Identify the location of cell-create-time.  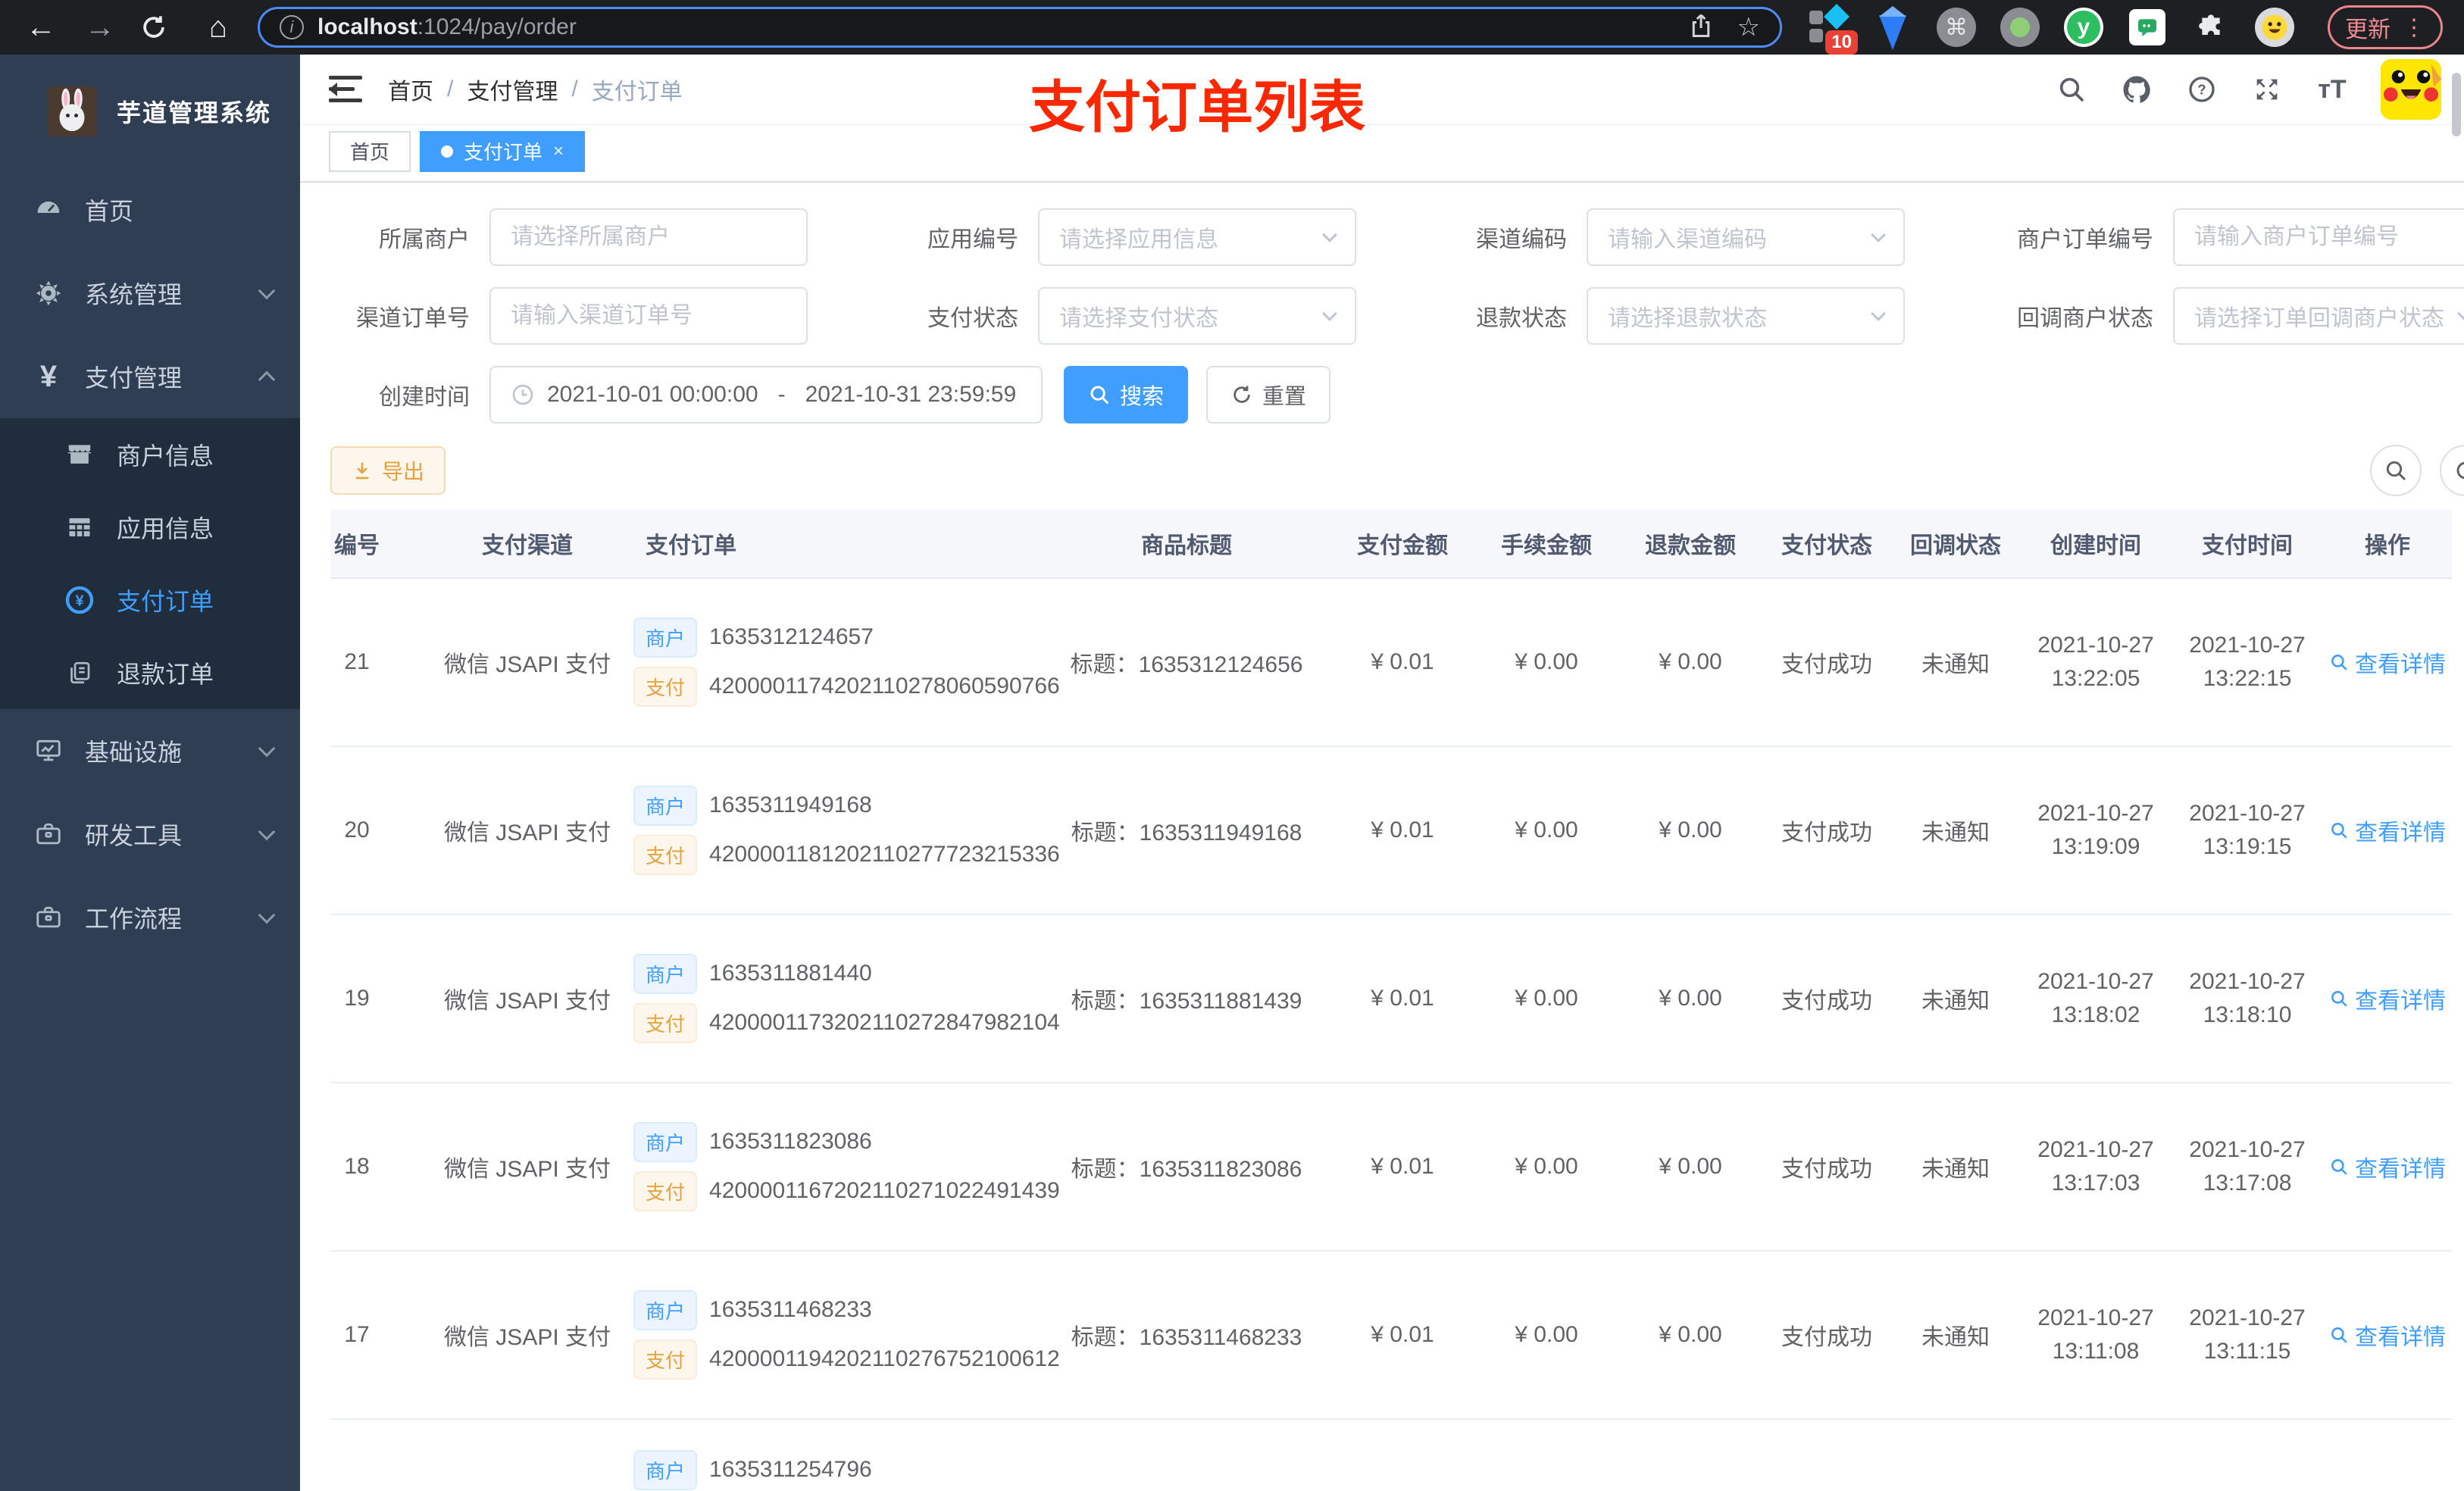
(2096, 1454).